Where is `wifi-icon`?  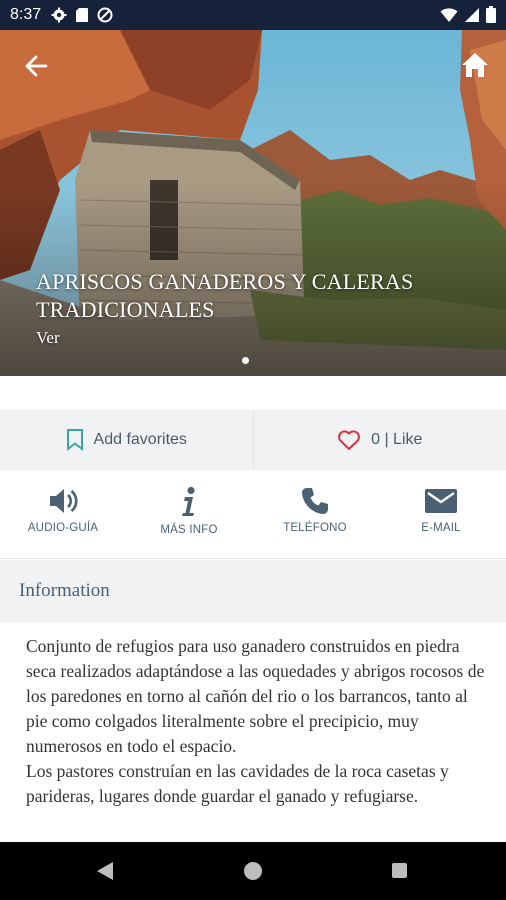
wifi-icon is located at coordinates (449, 14).